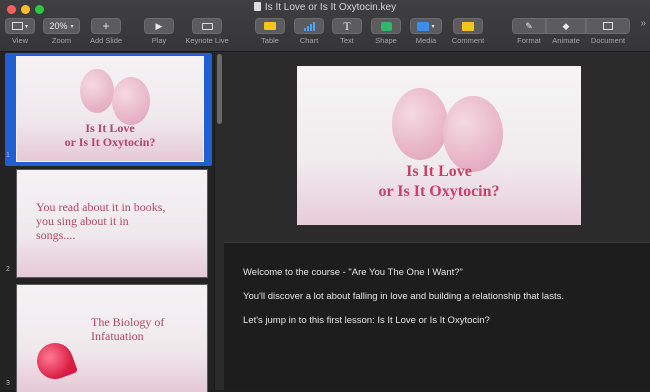 This screenshot has width=650, height=392. I want to click on animate-tool: ◆ Animate, so click(566, 31).